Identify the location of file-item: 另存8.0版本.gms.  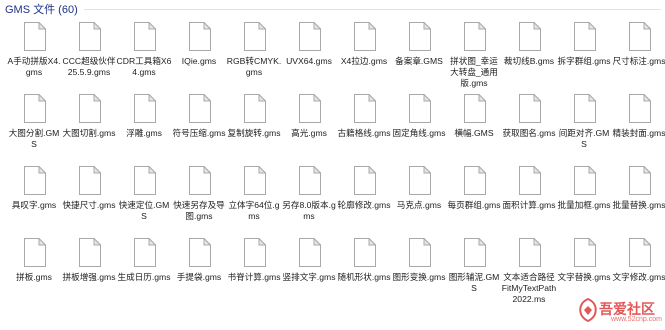
(309, 199).